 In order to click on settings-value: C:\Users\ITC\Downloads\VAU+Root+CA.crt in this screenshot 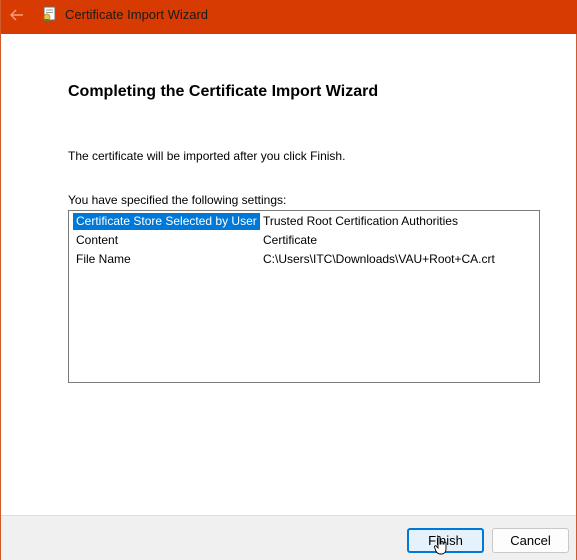, I will do `click(379, 259)`.